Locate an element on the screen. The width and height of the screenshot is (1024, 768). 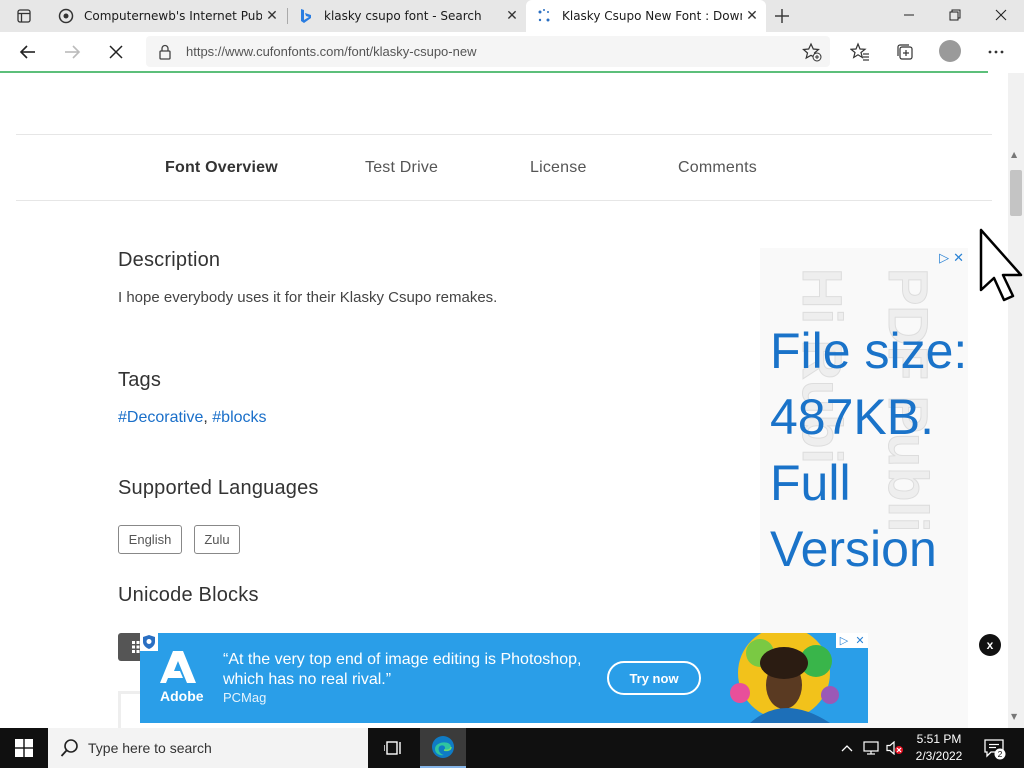
subnav-license: License is located at coordinates (558, 168).